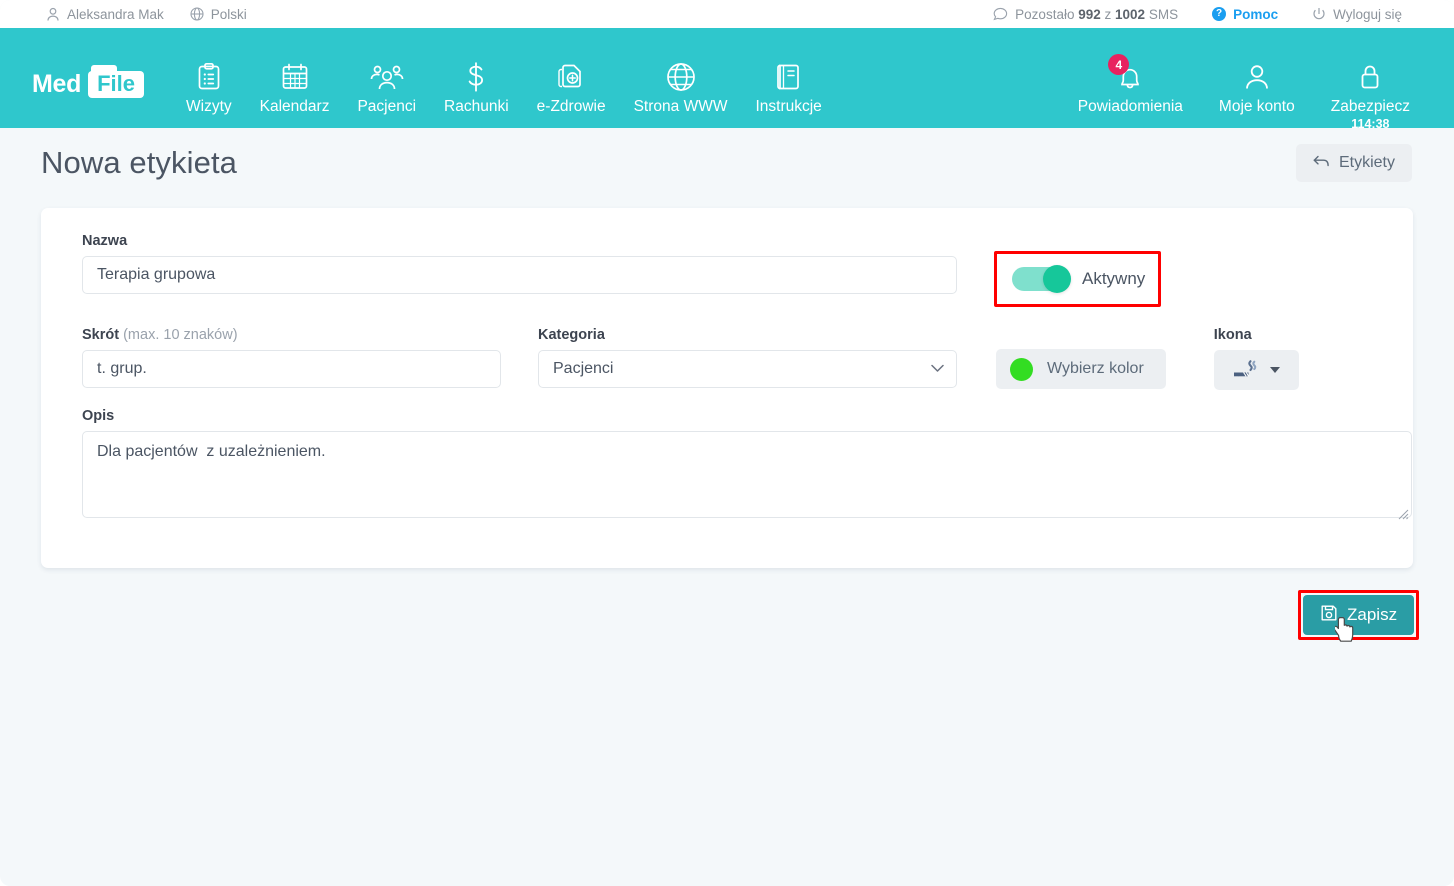 The width and height of the screenshot is (1454, 886). Describe the element at coordinates (1219, 14) in the screenshot. I see `question-circle-icon: ?` at that location.